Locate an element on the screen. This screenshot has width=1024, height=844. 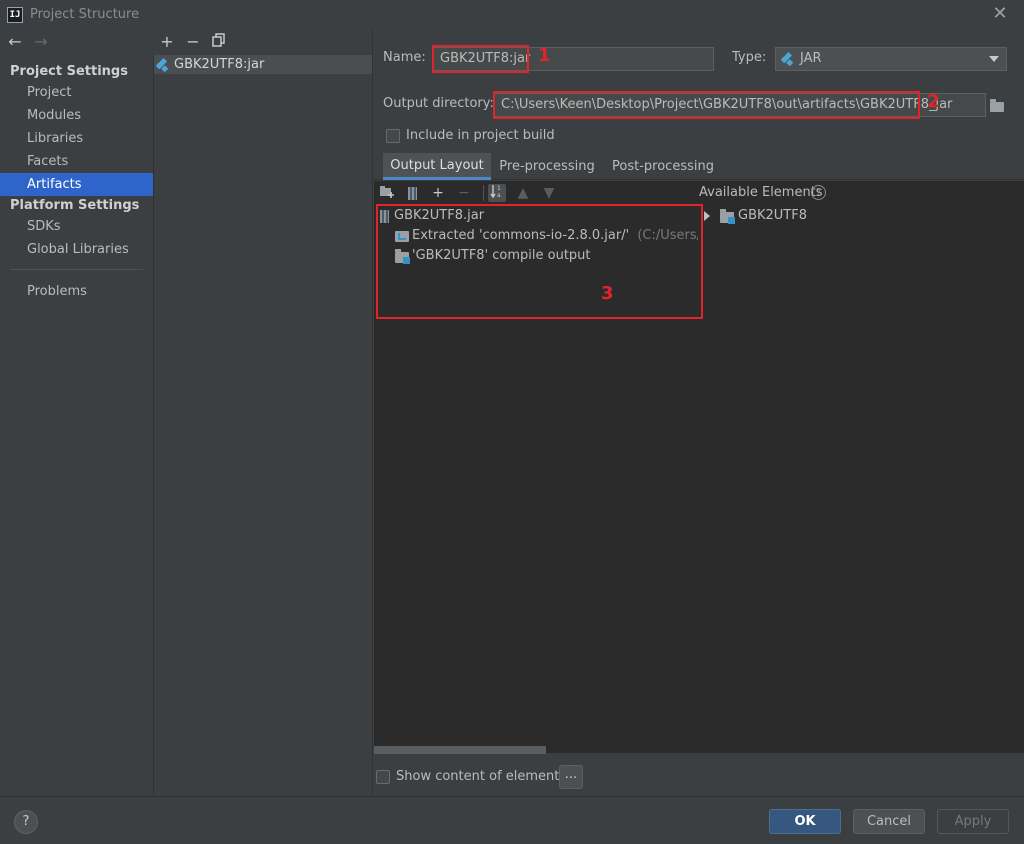
toolbar-divider is located at coordinates (483, 193).